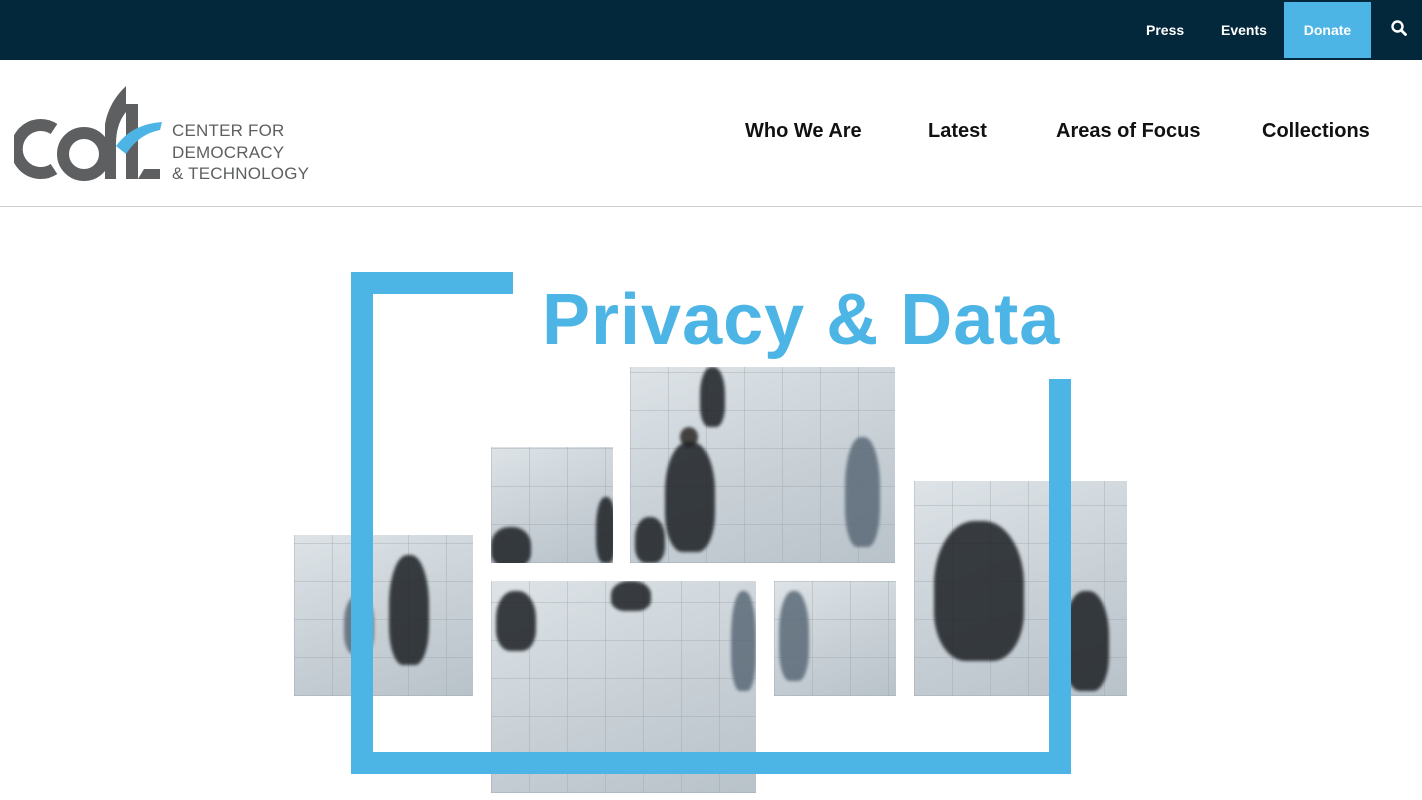  What do you see at coordinates (241, 173) in the screenshot?
I see `logo-line-3: & TECHNOLOGY` at bounding box center [241, 173].